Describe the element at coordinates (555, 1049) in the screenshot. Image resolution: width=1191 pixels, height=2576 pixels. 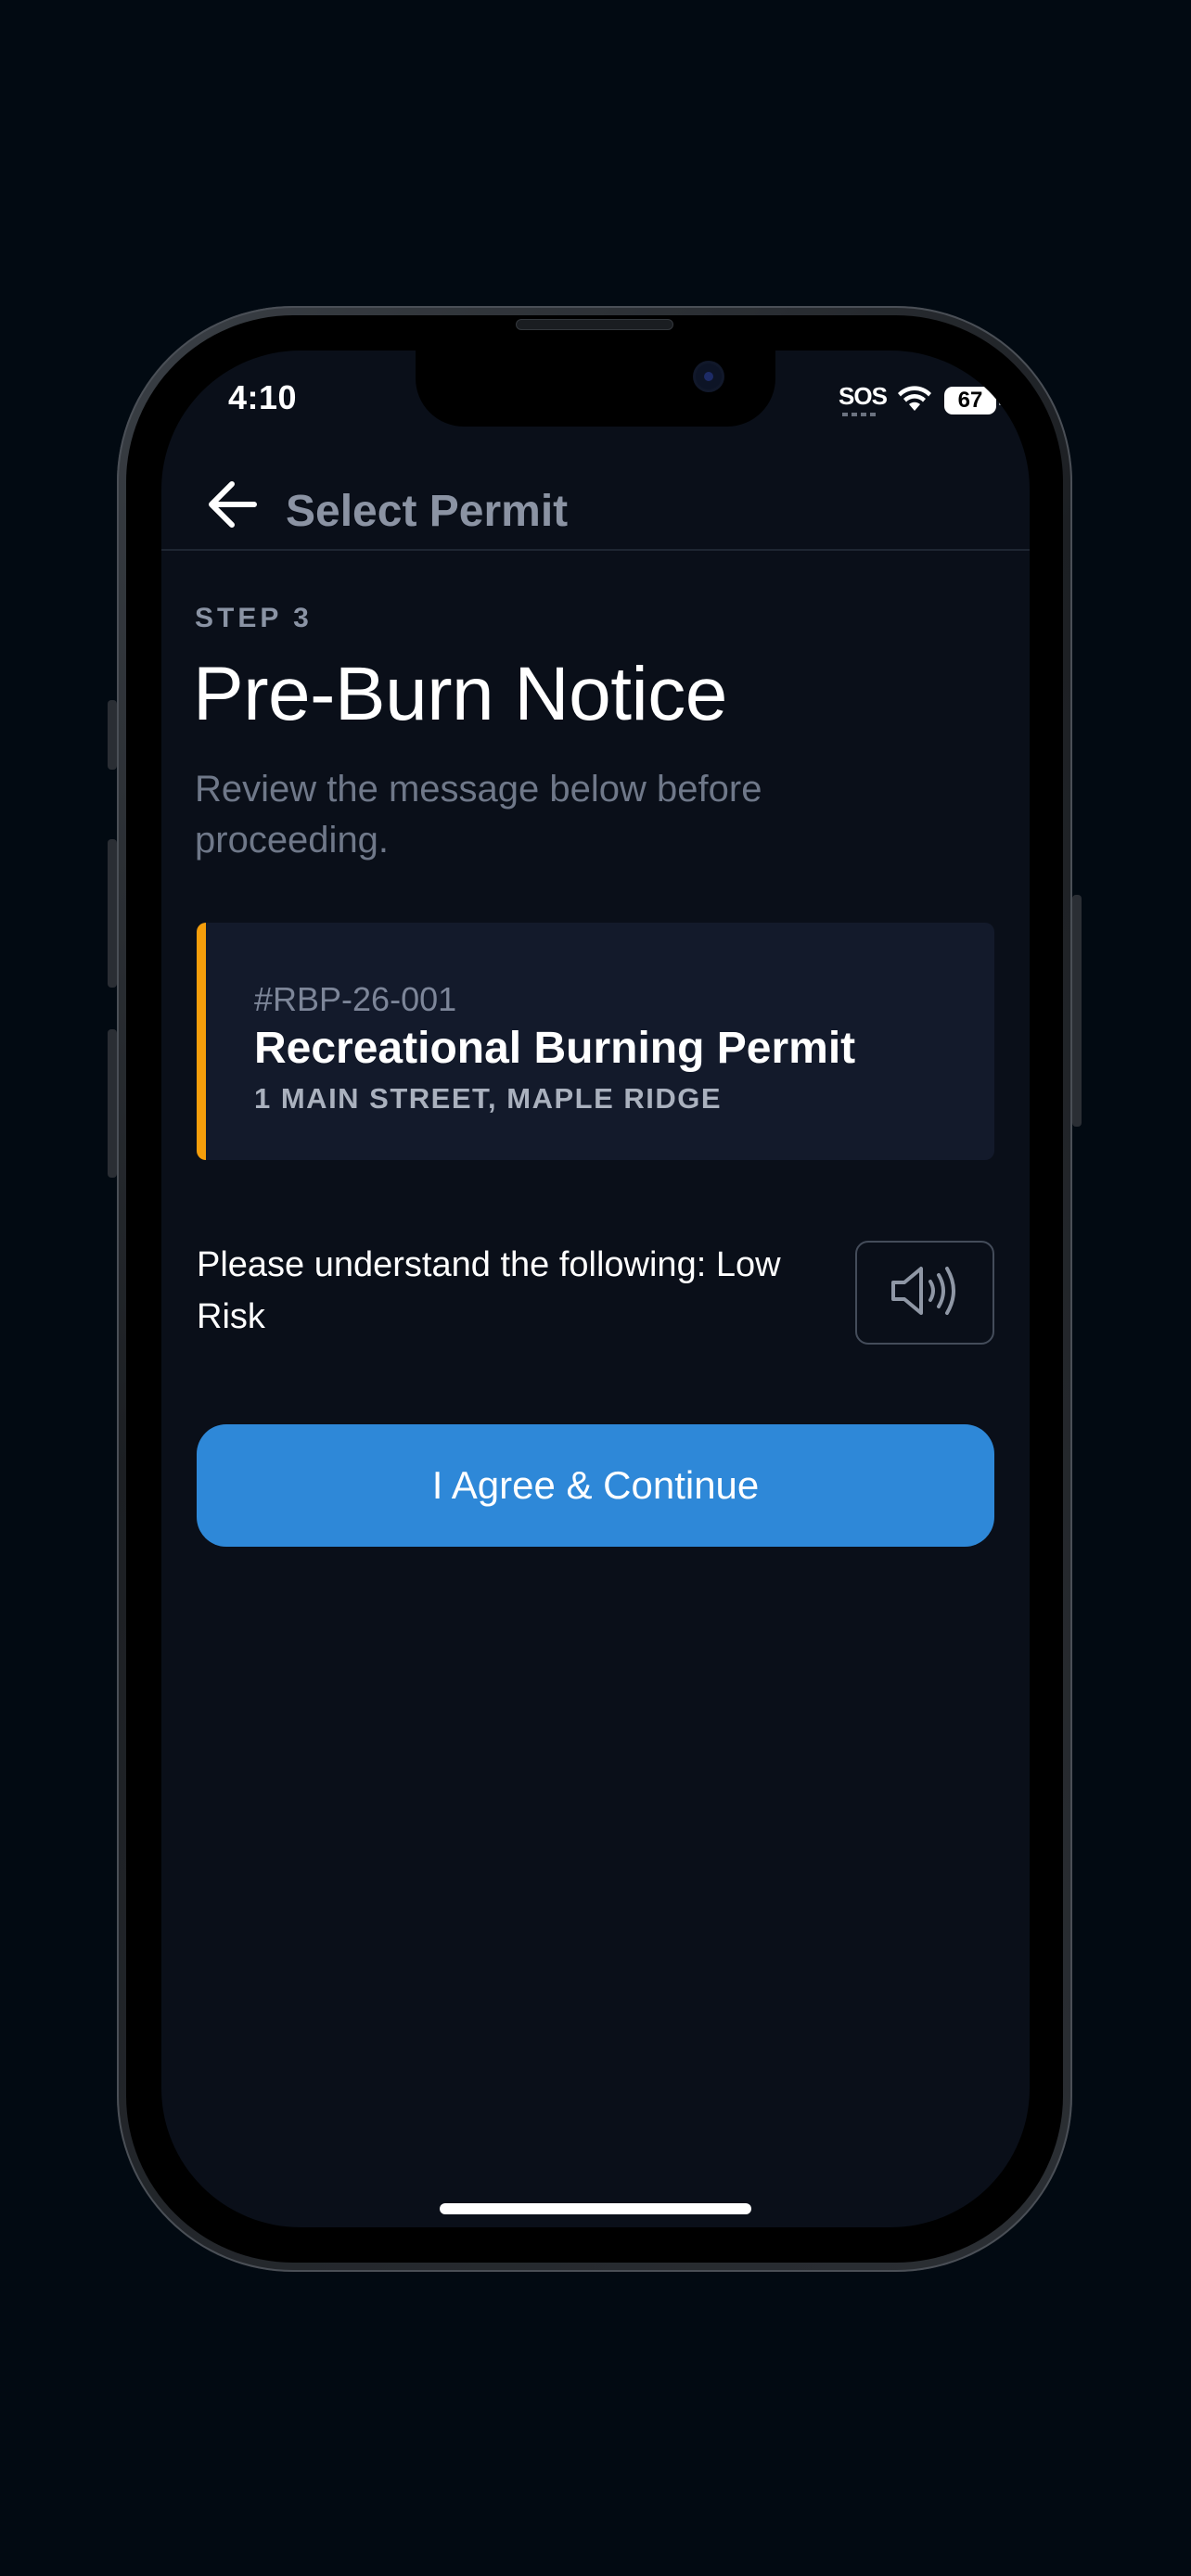
I see `permit-name: Recreational Burning Permit` at that location.